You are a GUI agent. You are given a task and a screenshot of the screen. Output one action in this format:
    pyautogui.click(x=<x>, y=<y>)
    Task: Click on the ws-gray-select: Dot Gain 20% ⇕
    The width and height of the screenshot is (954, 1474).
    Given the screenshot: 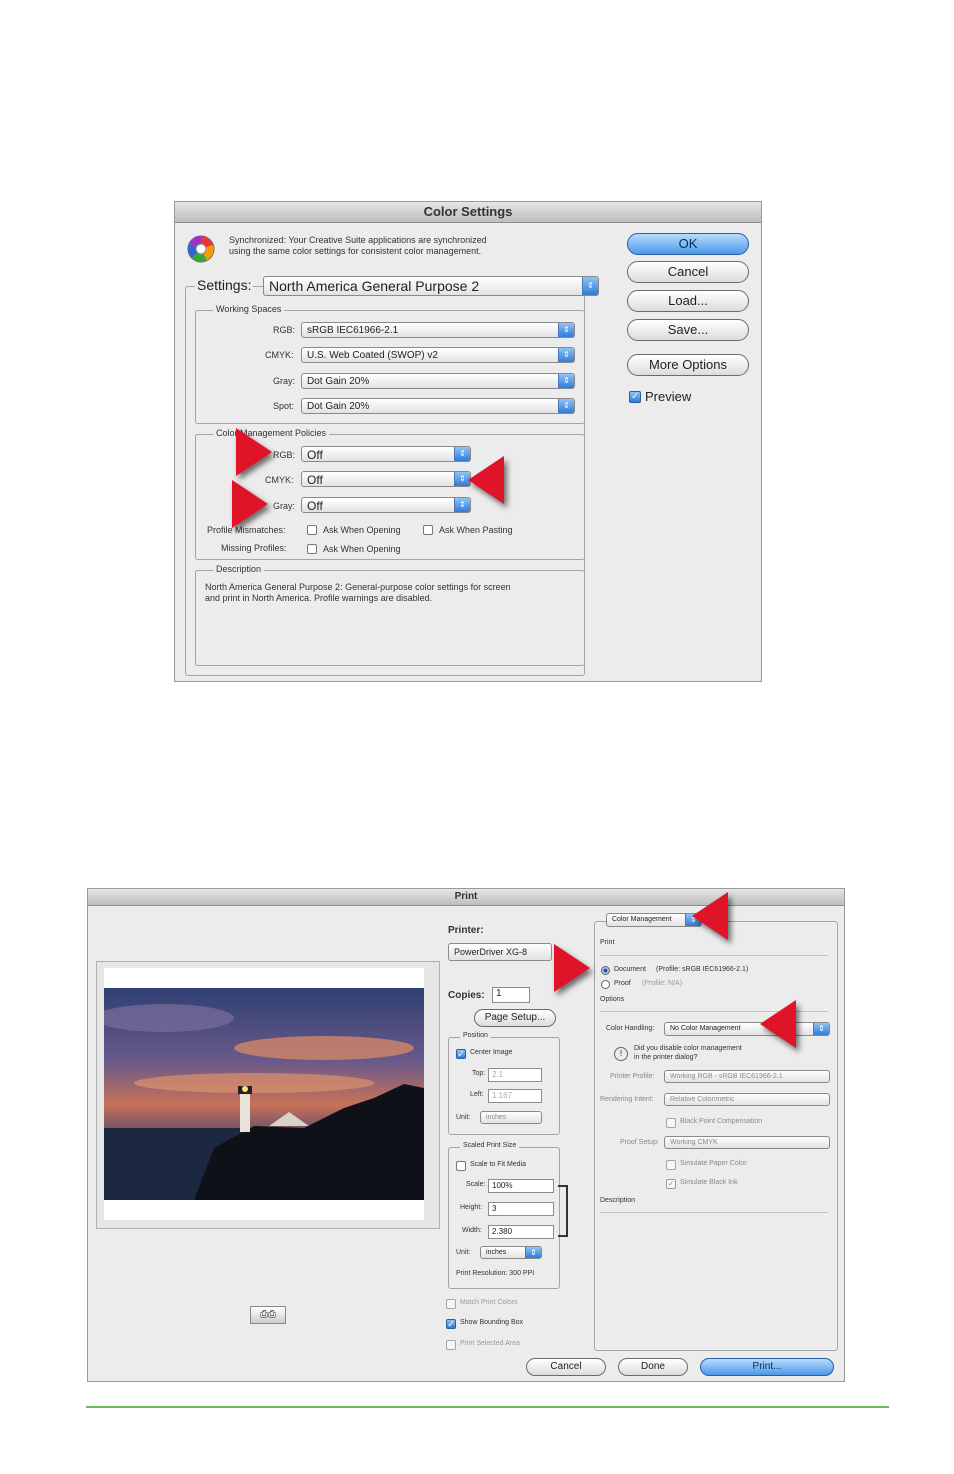 What is the action you would take?
    pyautogui.click(x=438, y=381)
    